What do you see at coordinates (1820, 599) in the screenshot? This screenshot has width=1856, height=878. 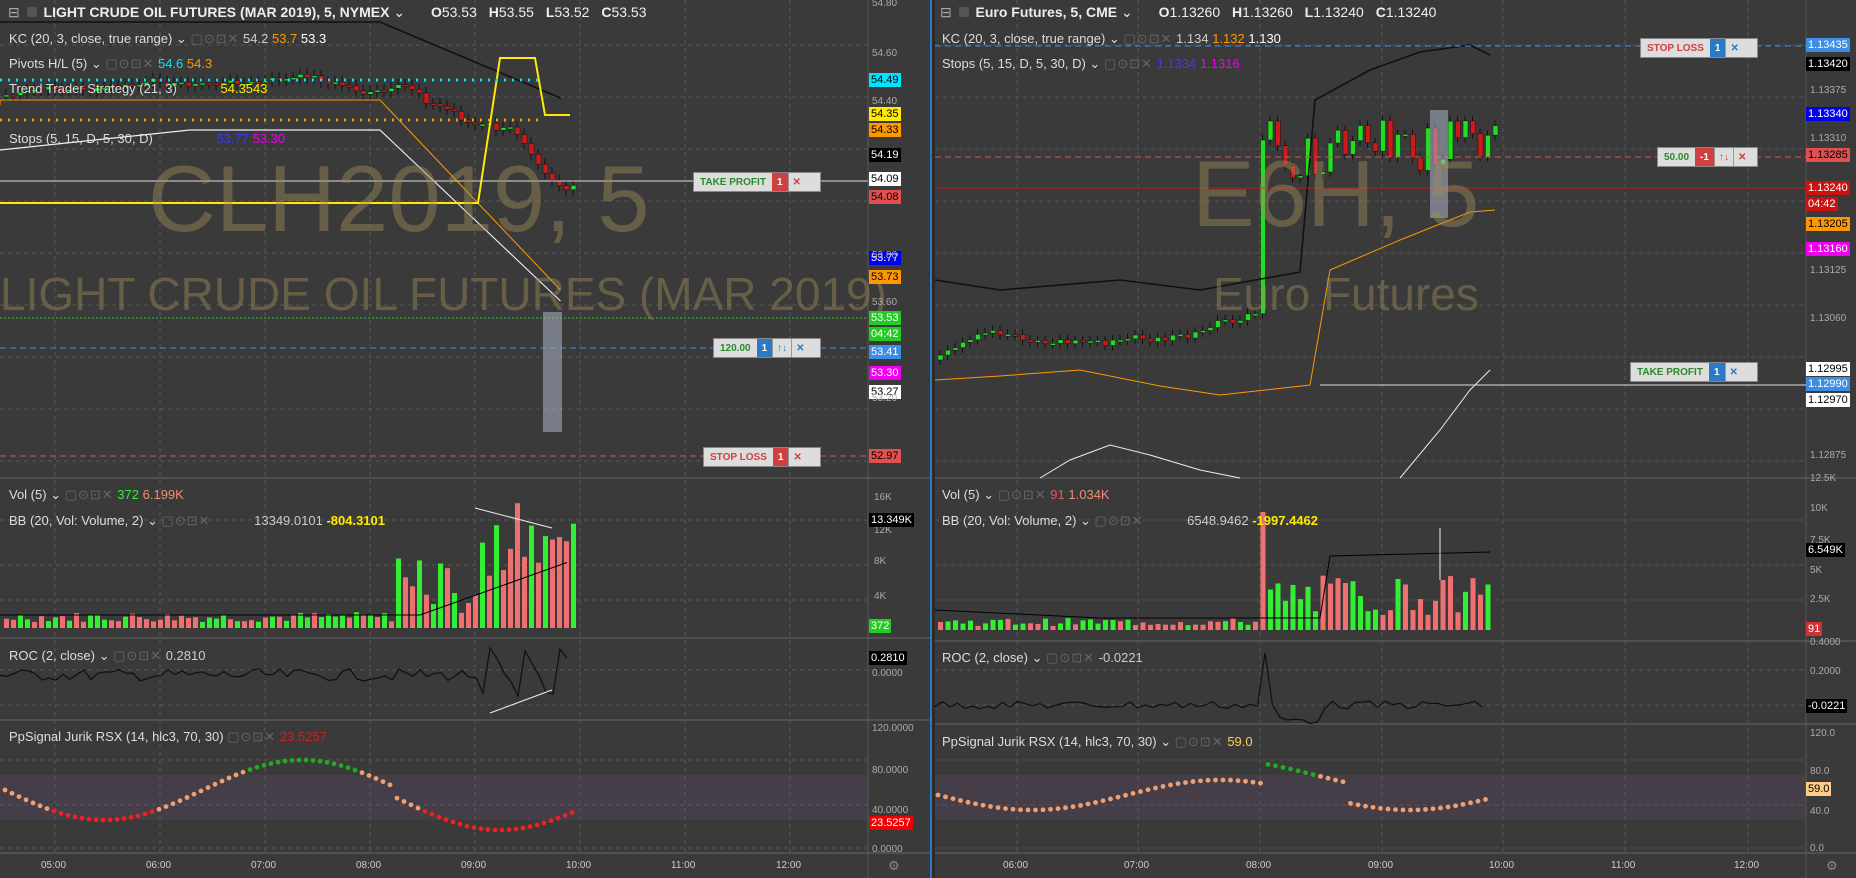 I see `axis-tick: 2.5K` at bounding box center [1820, 599].